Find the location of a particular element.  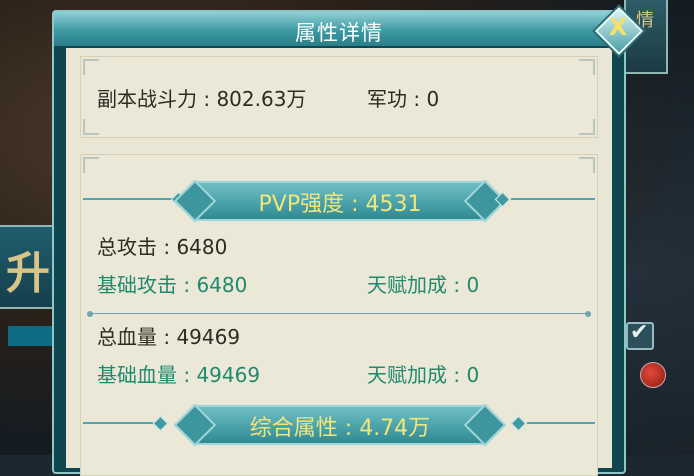

pvp-banner: PVP强度 : 4531 is located at coordinates (339, 201).